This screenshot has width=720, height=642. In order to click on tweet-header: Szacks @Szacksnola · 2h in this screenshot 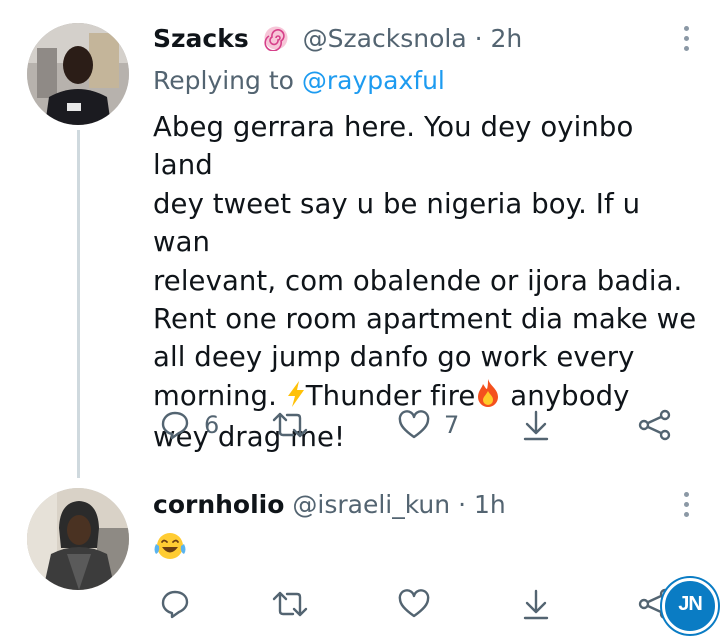, I will do `click(337, 41)`.